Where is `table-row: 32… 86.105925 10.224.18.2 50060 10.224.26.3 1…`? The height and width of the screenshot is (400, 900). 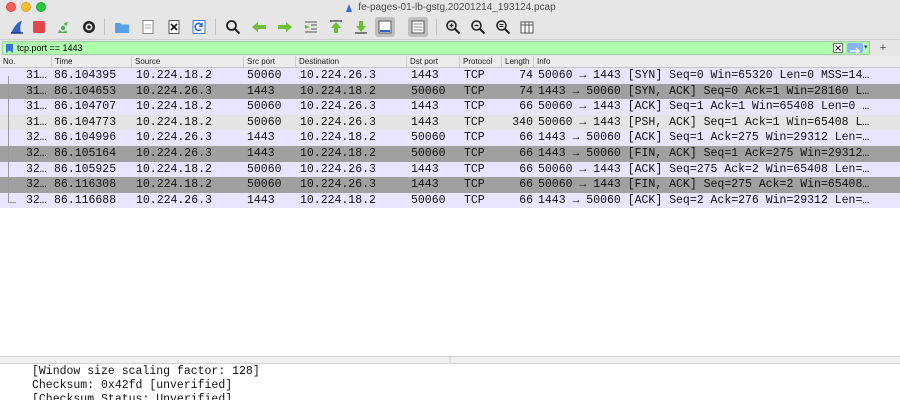 table-row: 32… 86.105925 10.224.18.2 50060 10.224.26.3 1… is located at coordinates (450, 169).